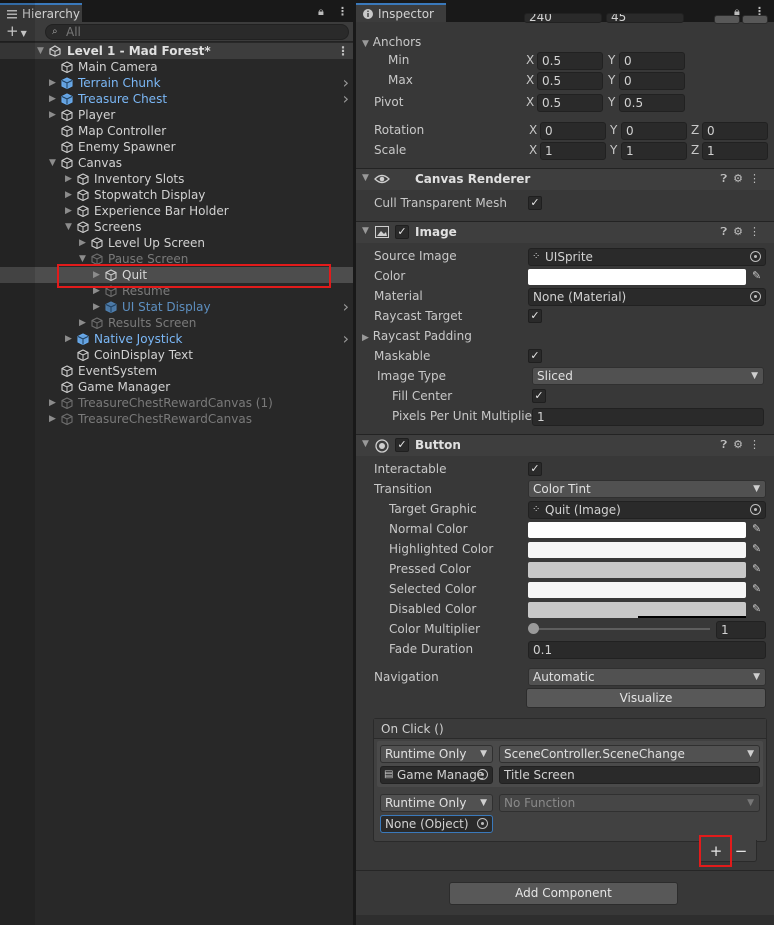 The image size is (774, 925). What do you see at coordinates (755, 19) in the screenshot?
I see `raw-edit-button` at bounding box center [755, 19].